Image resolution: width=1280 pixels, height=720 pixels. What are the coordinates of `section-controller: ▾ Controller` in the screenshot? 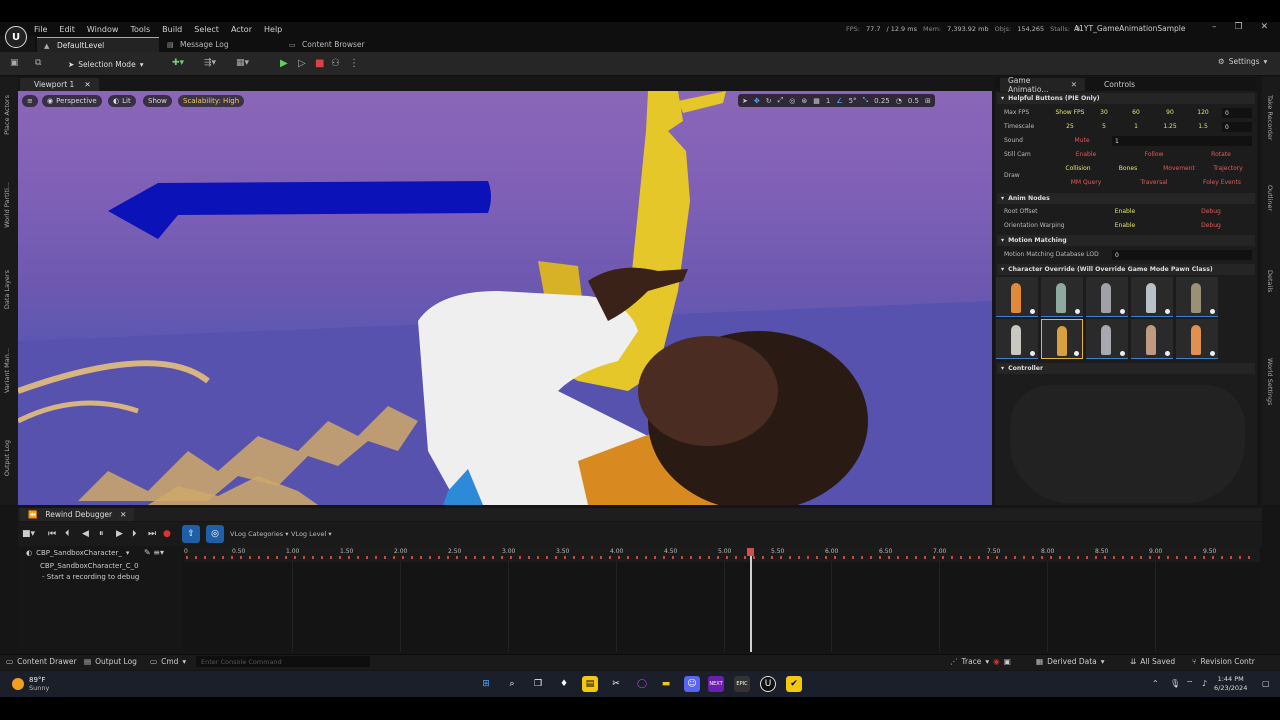 It's located at (1126, 368).